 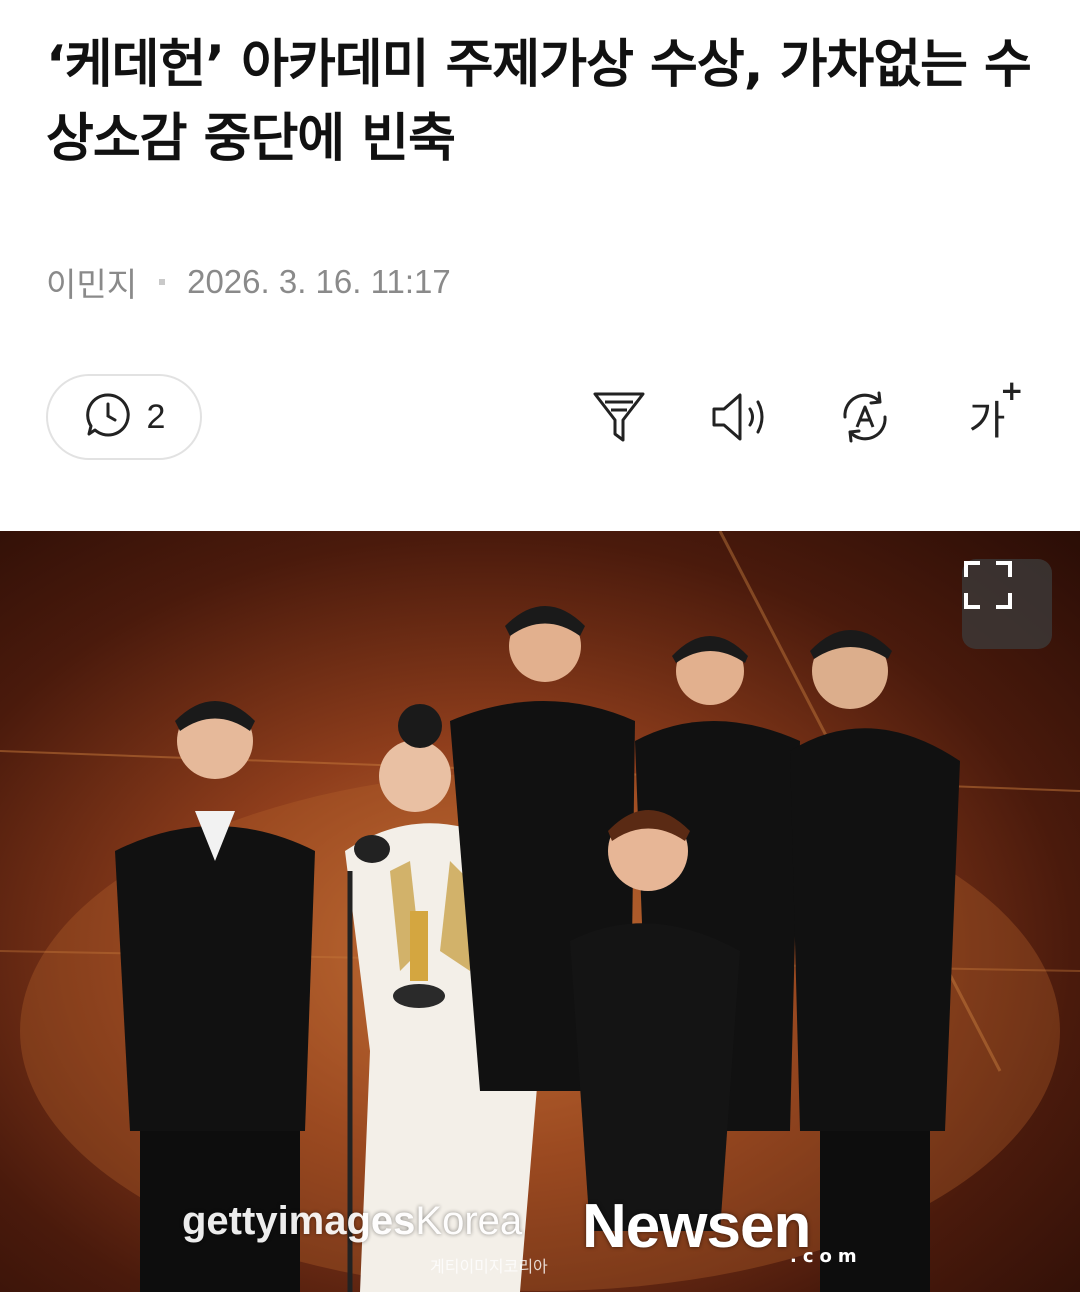 I want to click on newsen-logo: Newsen, so click(x=696, y=1226).